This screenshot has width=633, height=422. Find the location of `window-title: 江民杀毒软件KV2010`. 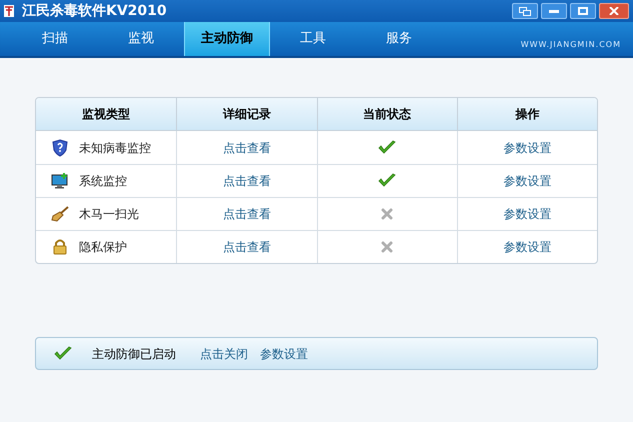

window-title: 江民杀毒软件KV2010 is located at coordinates (94, 11).